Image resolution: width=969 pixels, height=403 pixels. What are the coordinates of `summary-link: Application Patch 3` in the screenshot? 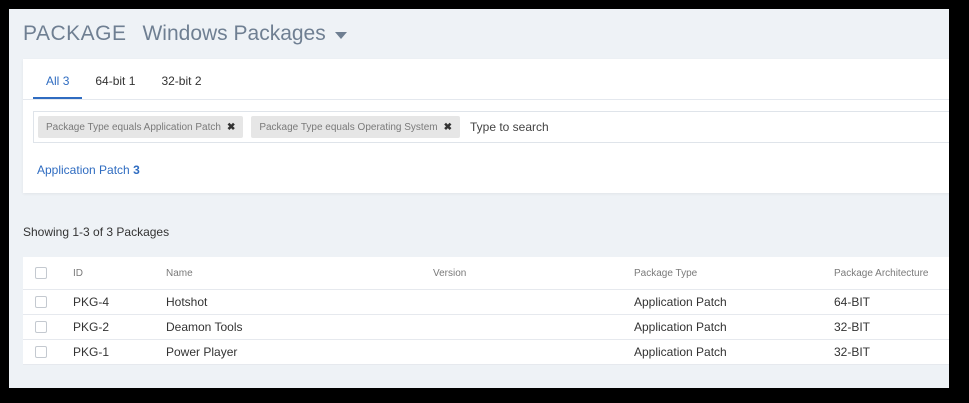 It's located at (88, 170).